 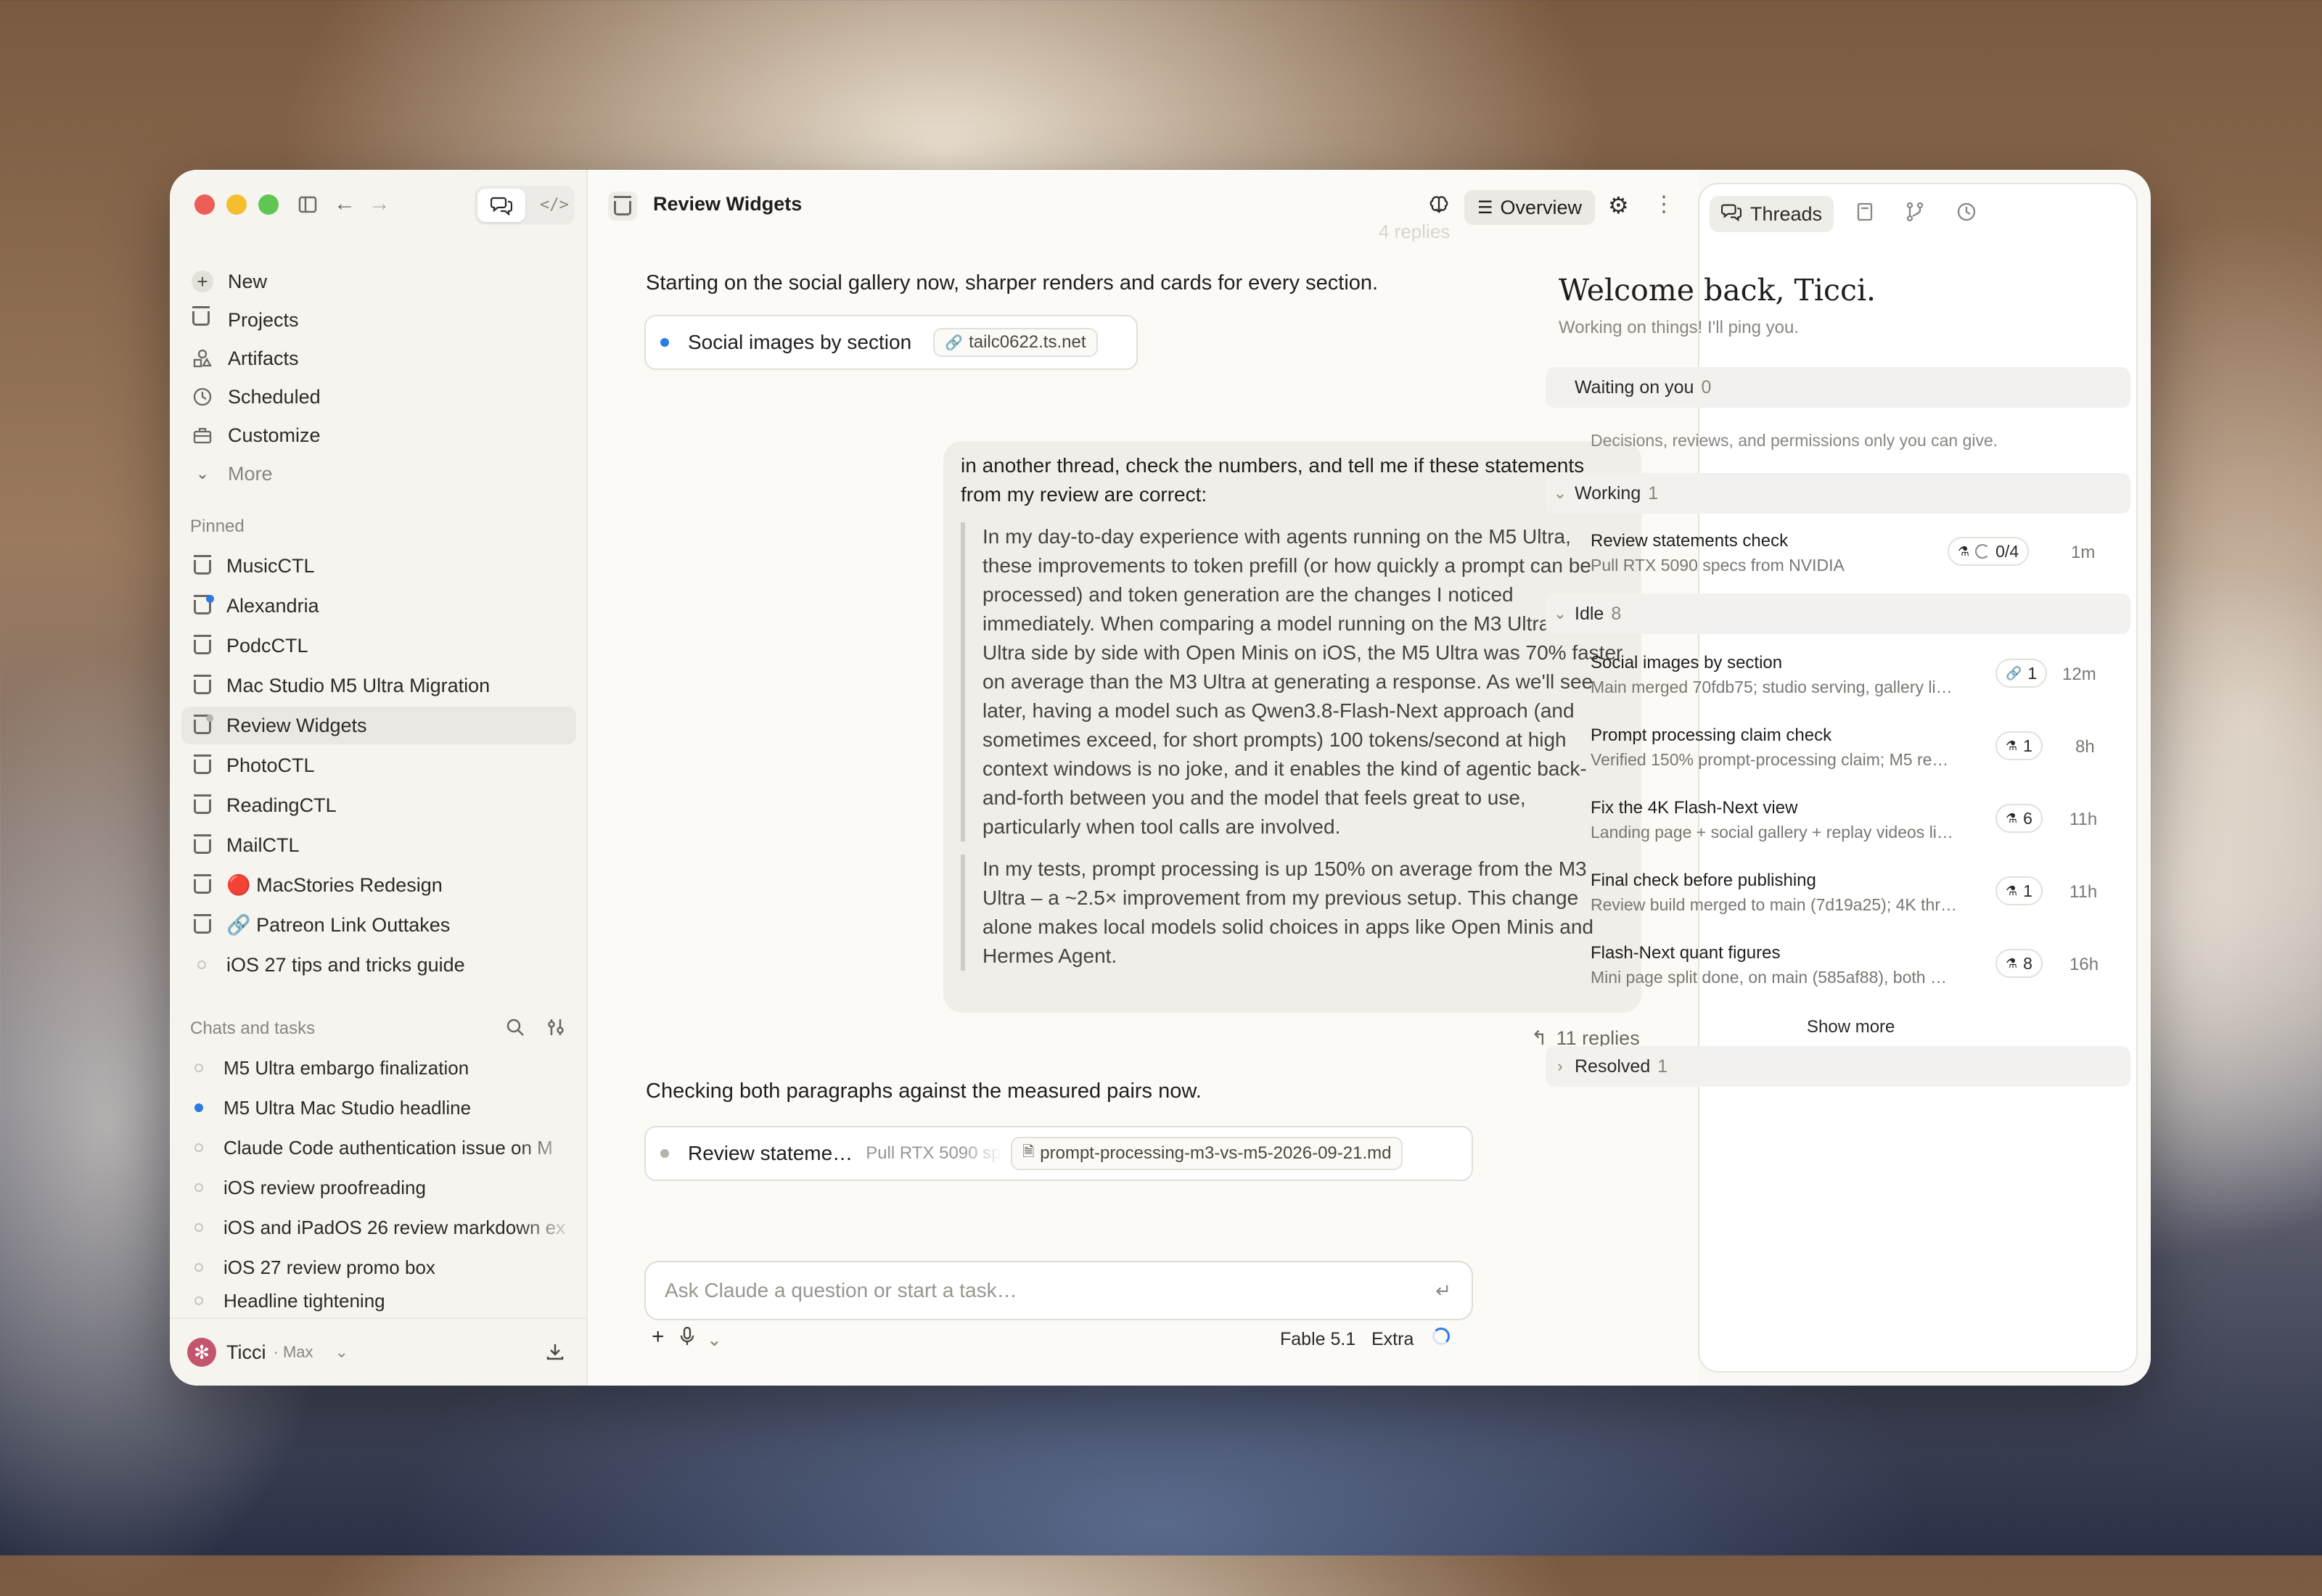 What do you see at coordinates (378, 1068) in the screenshot?
I see `chat-item: M5 Ultra embargo finalization` at bounding box center [378, 1068].